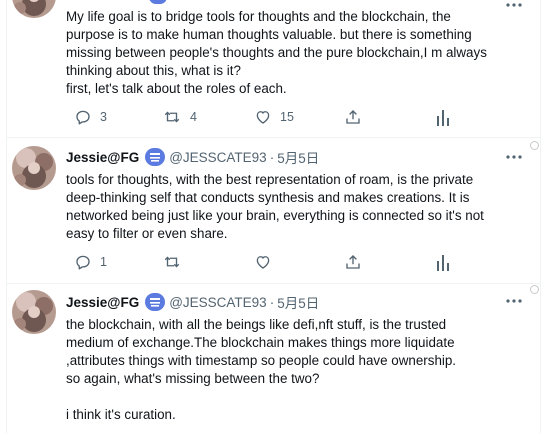 This screenshot has width=545, height=433. What do you see at coordinates (147, 233) in the screenshot?
I see `tweet-line: easy to filter or even share.` at bounding box center [147, 233].